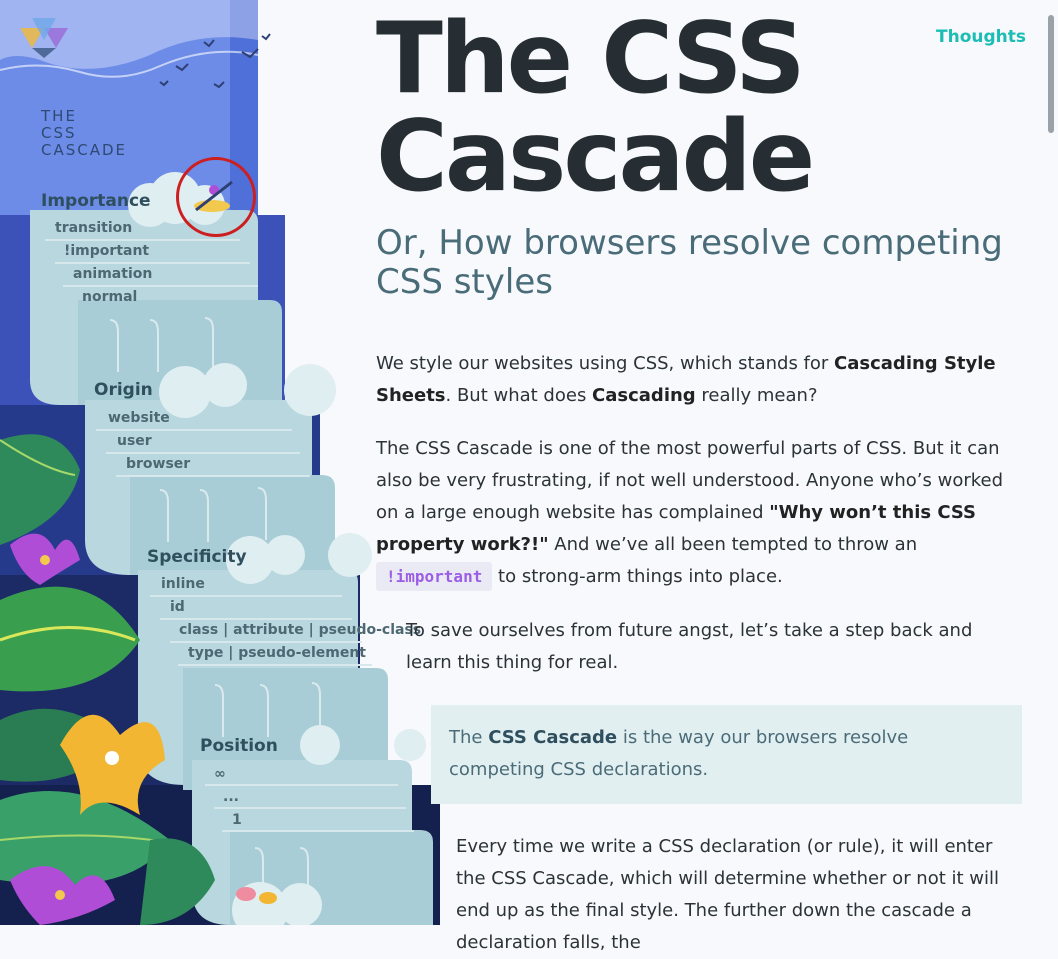  I want to click on cascade-item-transition: transition, so click(93, 228).